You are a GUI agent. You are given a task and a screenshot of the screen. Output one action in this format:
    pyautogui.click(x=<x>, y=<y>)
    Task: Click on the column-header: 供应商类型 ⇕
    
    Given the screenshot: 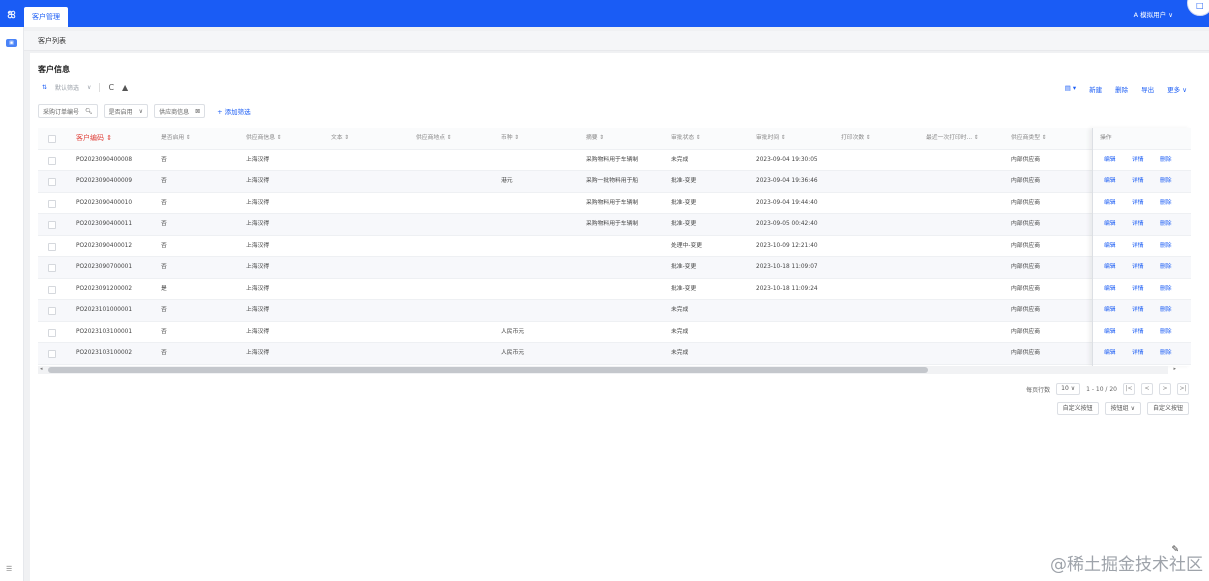 What is the action you would take?
    pyautogui.click(x=1029, y=138)
    